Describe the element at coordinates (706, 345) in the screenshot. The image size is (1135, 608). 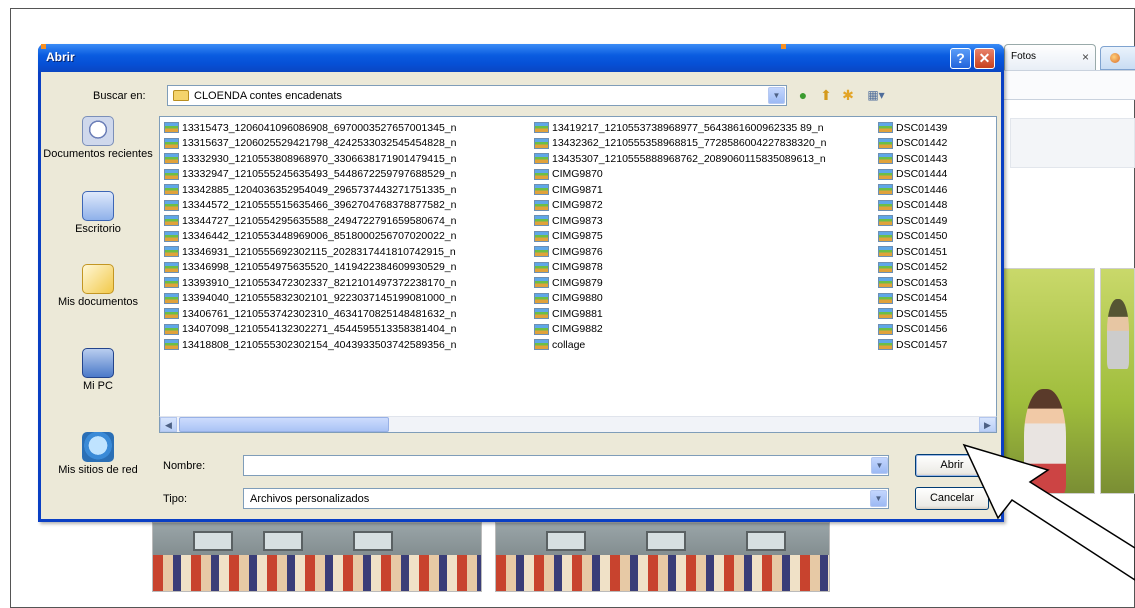
I see `file-item: collage` at that location.